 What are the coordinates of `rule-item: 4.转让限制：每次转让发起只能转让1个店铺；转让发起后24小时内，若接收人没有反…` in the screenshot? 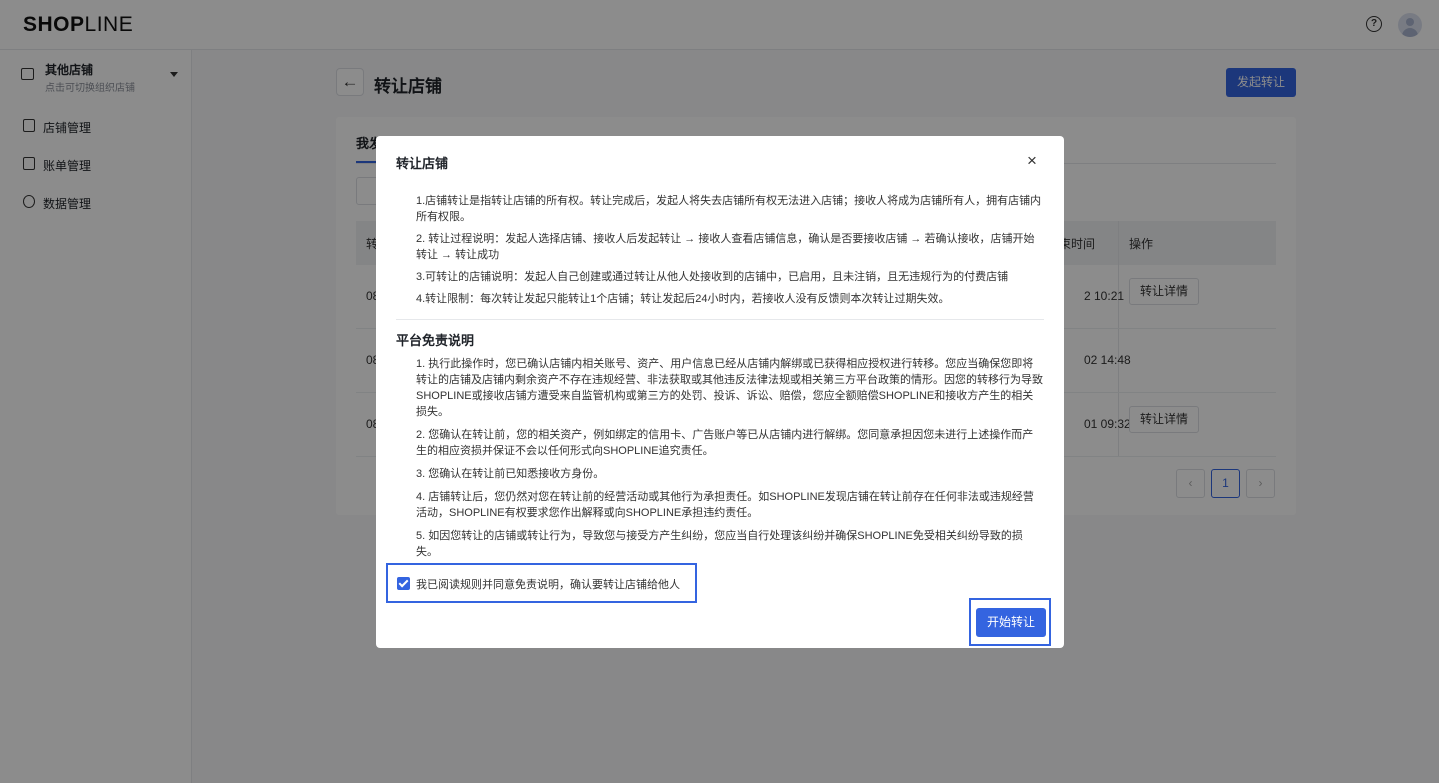 It's located at (683, 299).